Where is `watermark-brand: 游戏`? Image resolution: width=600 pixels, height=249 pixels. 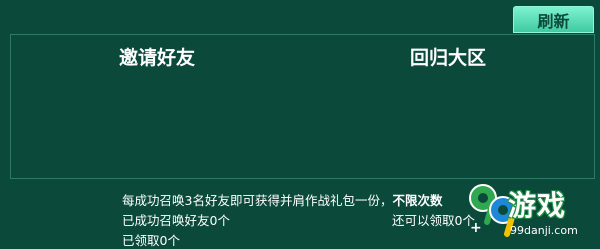 watermark-brand: 游戏 is located at coordinates (537, 205).